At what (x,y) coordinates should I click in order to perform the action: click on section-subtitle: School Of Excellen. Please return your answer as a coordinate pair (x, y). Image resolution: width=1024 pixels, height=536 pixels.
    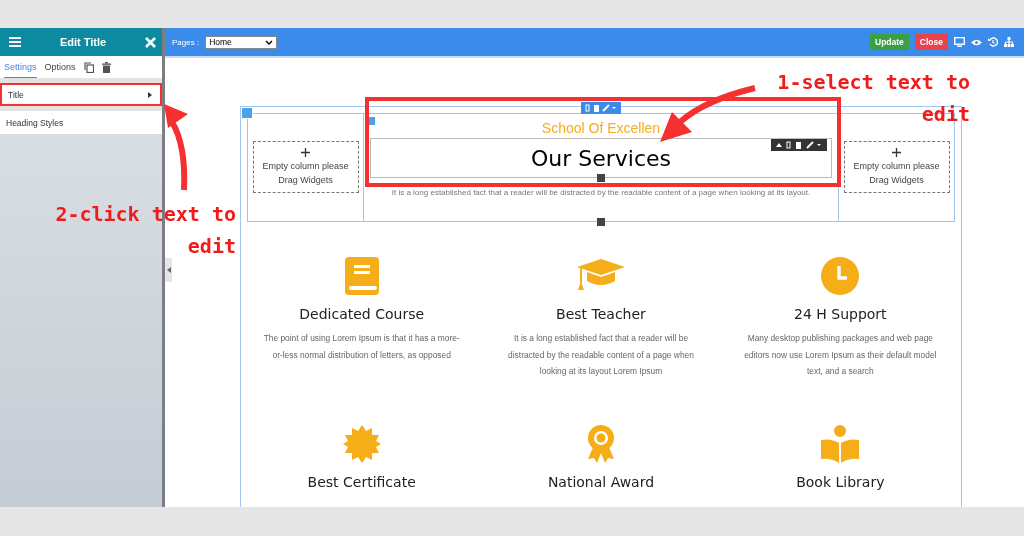
    Looking at the image, I should click on (601, 128).